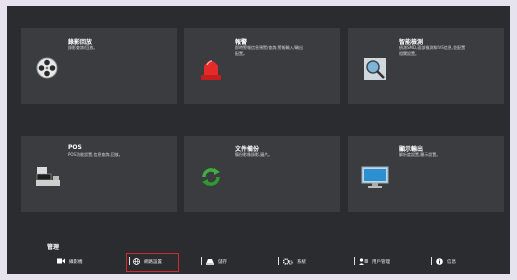 This screenshot has width=517, height=280. Describe the element at coordinates (287, 262) in the screenshot. I see `gear-icon` at that location.